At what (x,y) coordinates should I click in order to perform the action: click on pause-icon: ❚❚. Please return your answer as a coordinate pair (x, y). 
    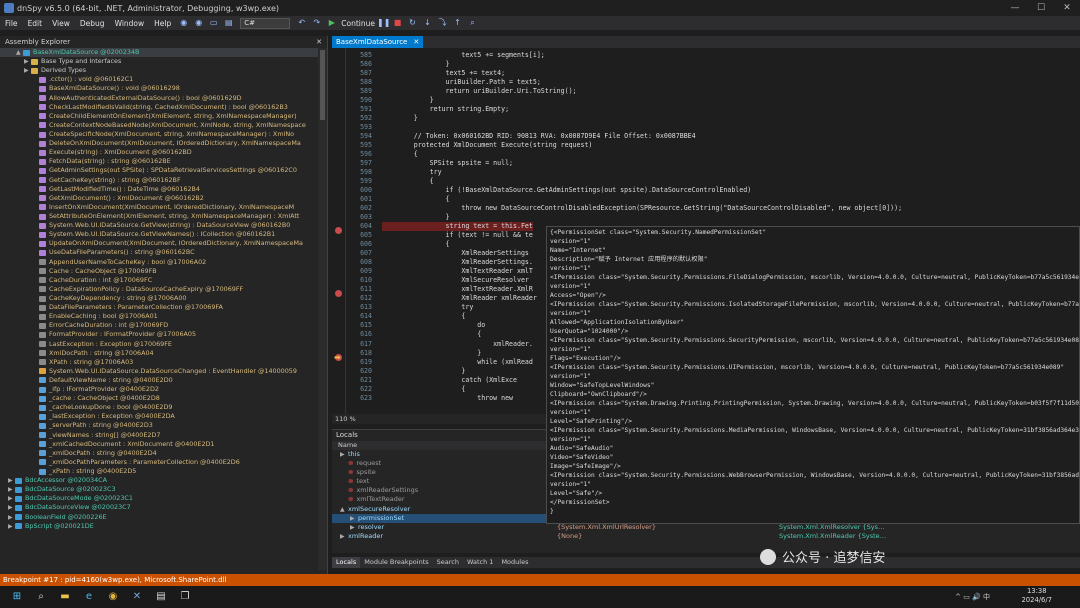
    Looking at the image, I should click on (383, 23).